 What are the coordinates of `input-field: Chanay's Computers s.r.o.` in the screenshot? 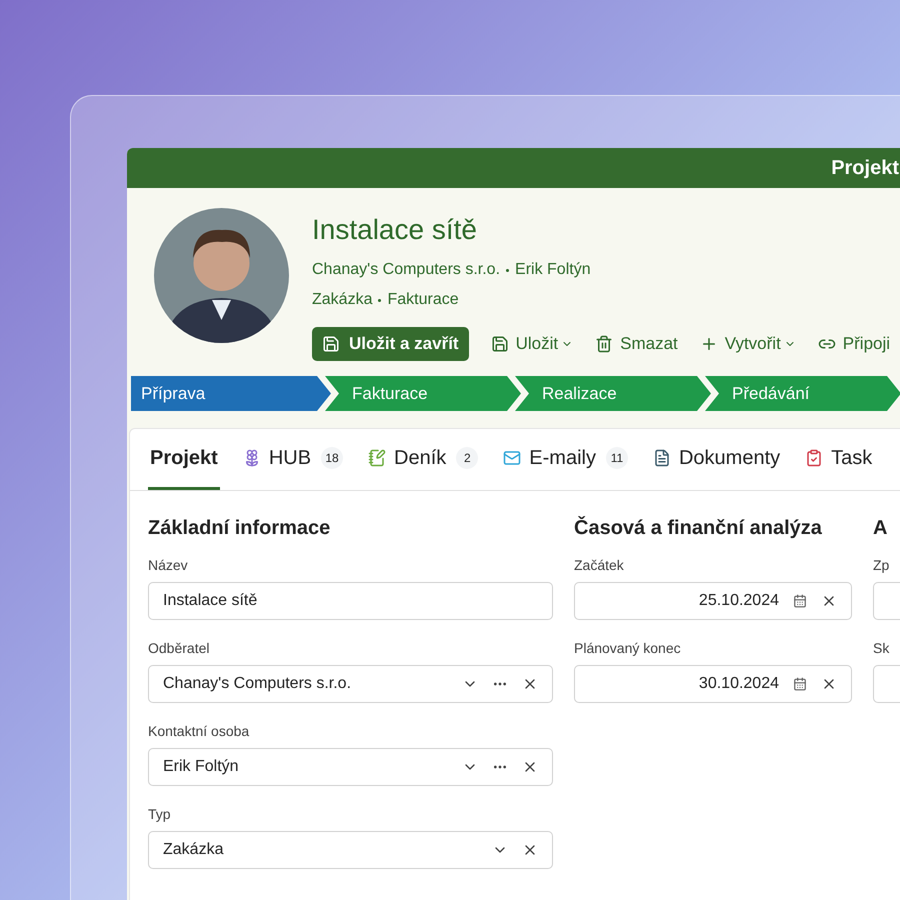 It's located at (350, 684).